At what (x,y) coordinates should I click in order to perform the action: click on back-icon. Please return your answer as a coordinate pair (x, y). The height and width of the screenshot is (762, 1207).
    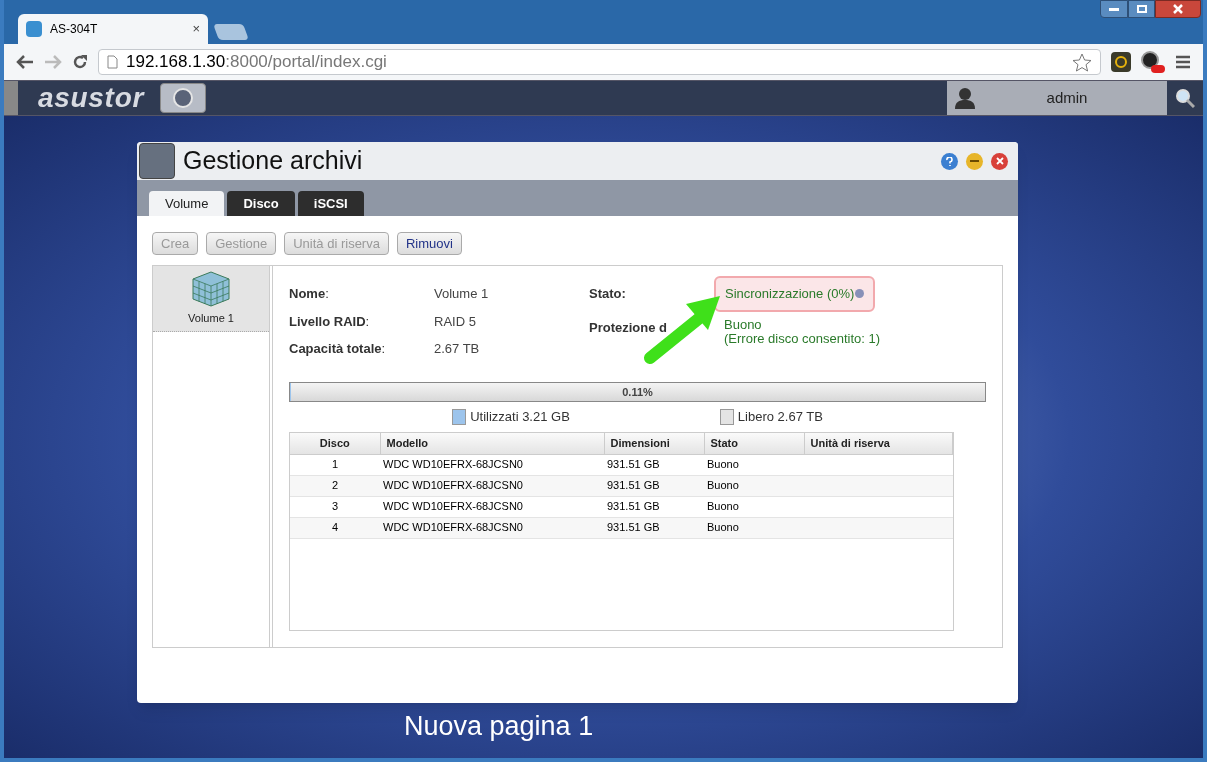
    Looking at the image, I should click on (25, 62).